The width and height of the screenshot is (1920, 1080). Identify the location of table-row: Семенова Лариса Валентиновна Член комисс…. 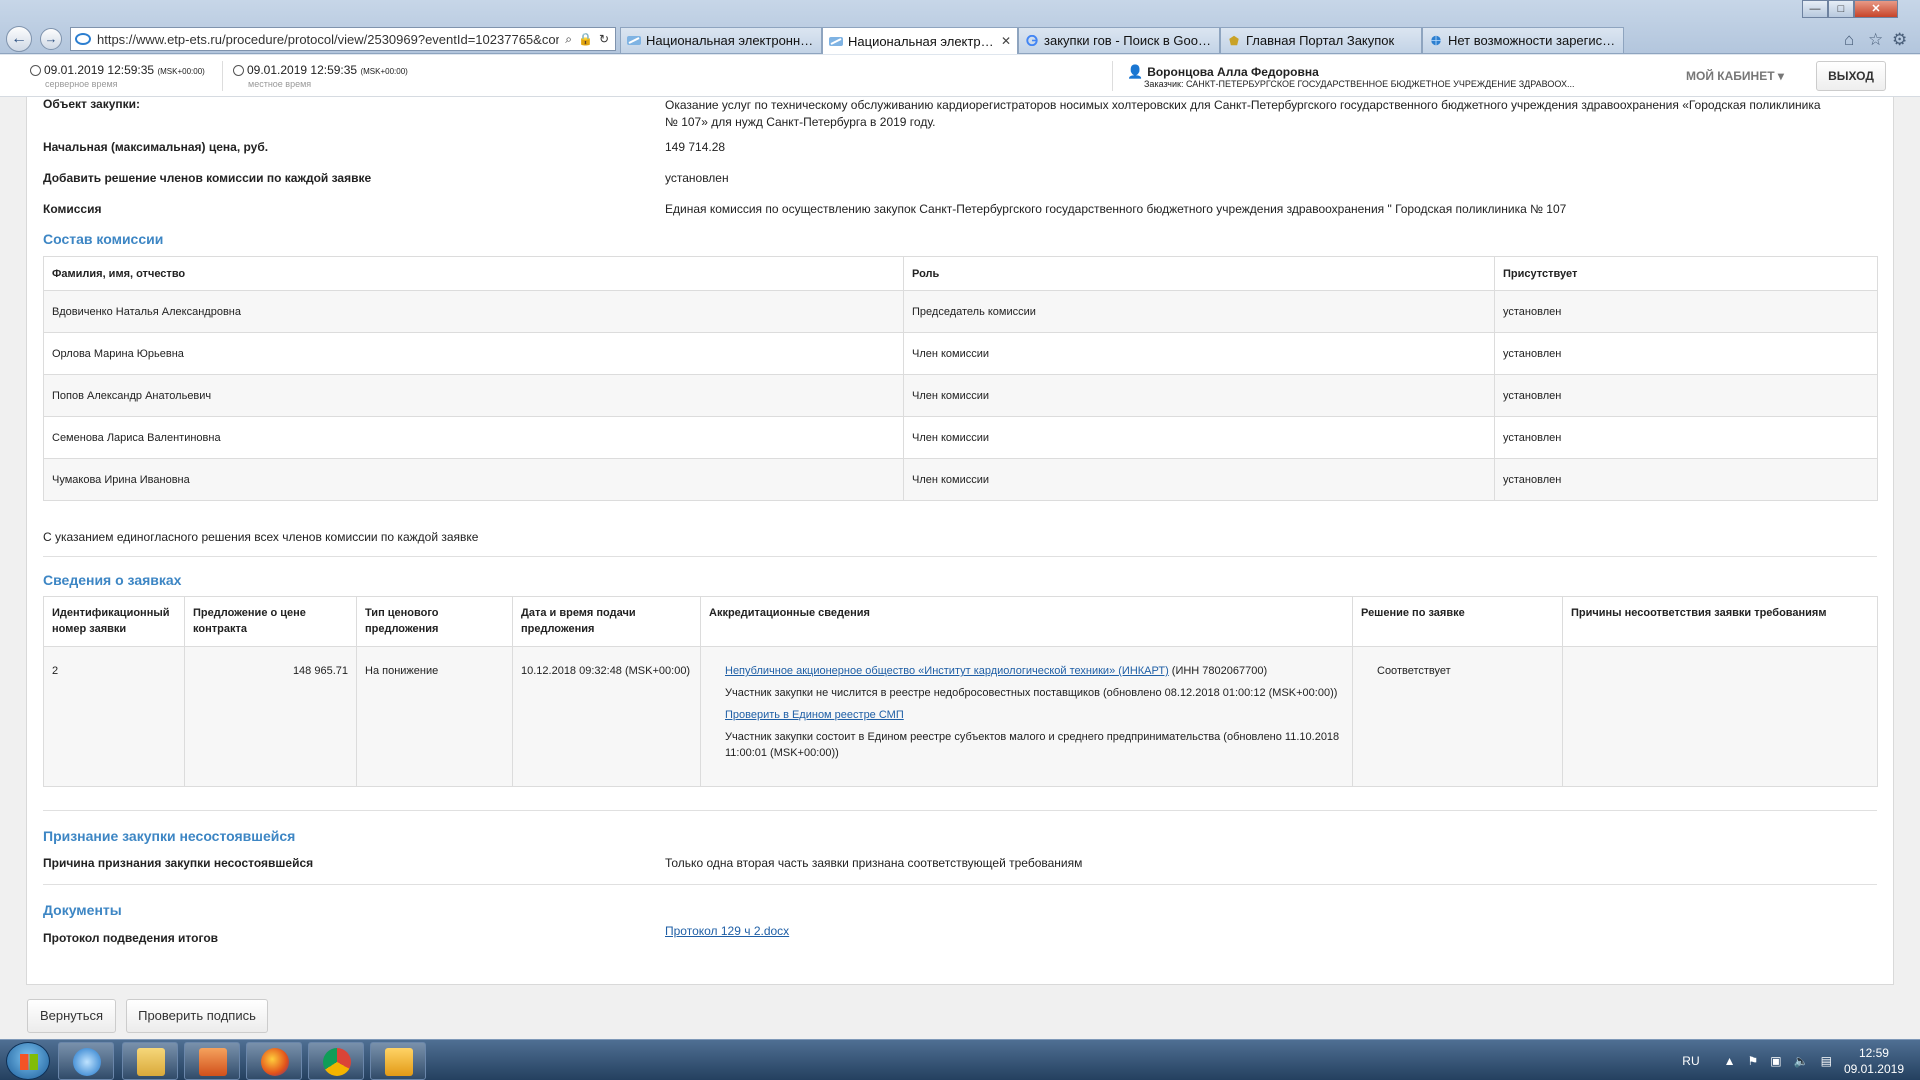
(960, 437).